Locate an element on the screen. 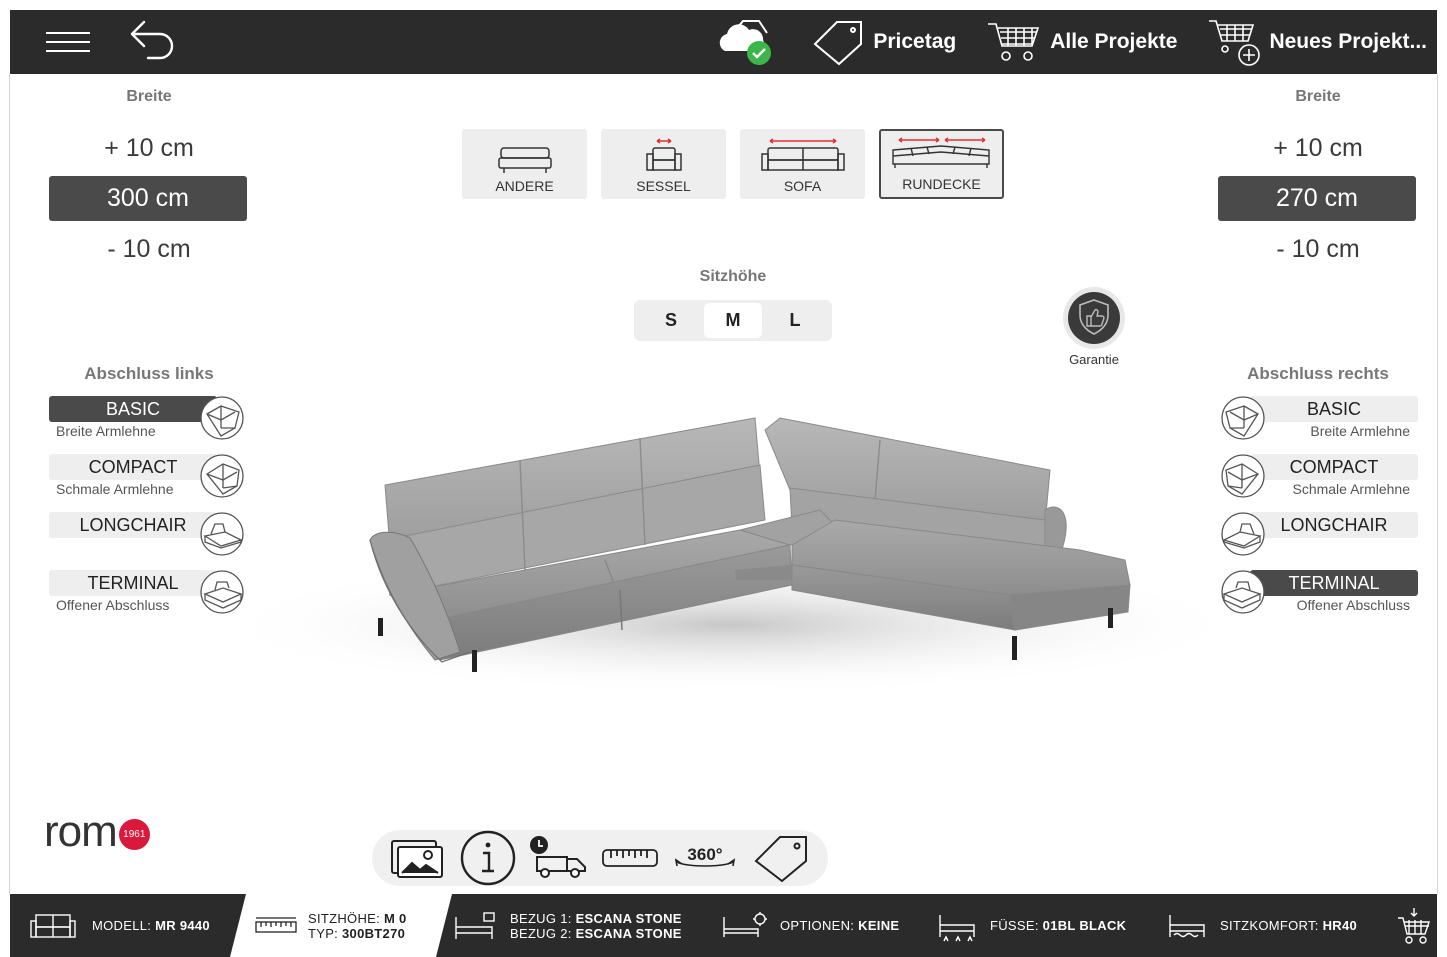 The height and width of the screenshot is (957, 1447). bezug2-value: ESCANA STONE is located at coordinates (628, 933).